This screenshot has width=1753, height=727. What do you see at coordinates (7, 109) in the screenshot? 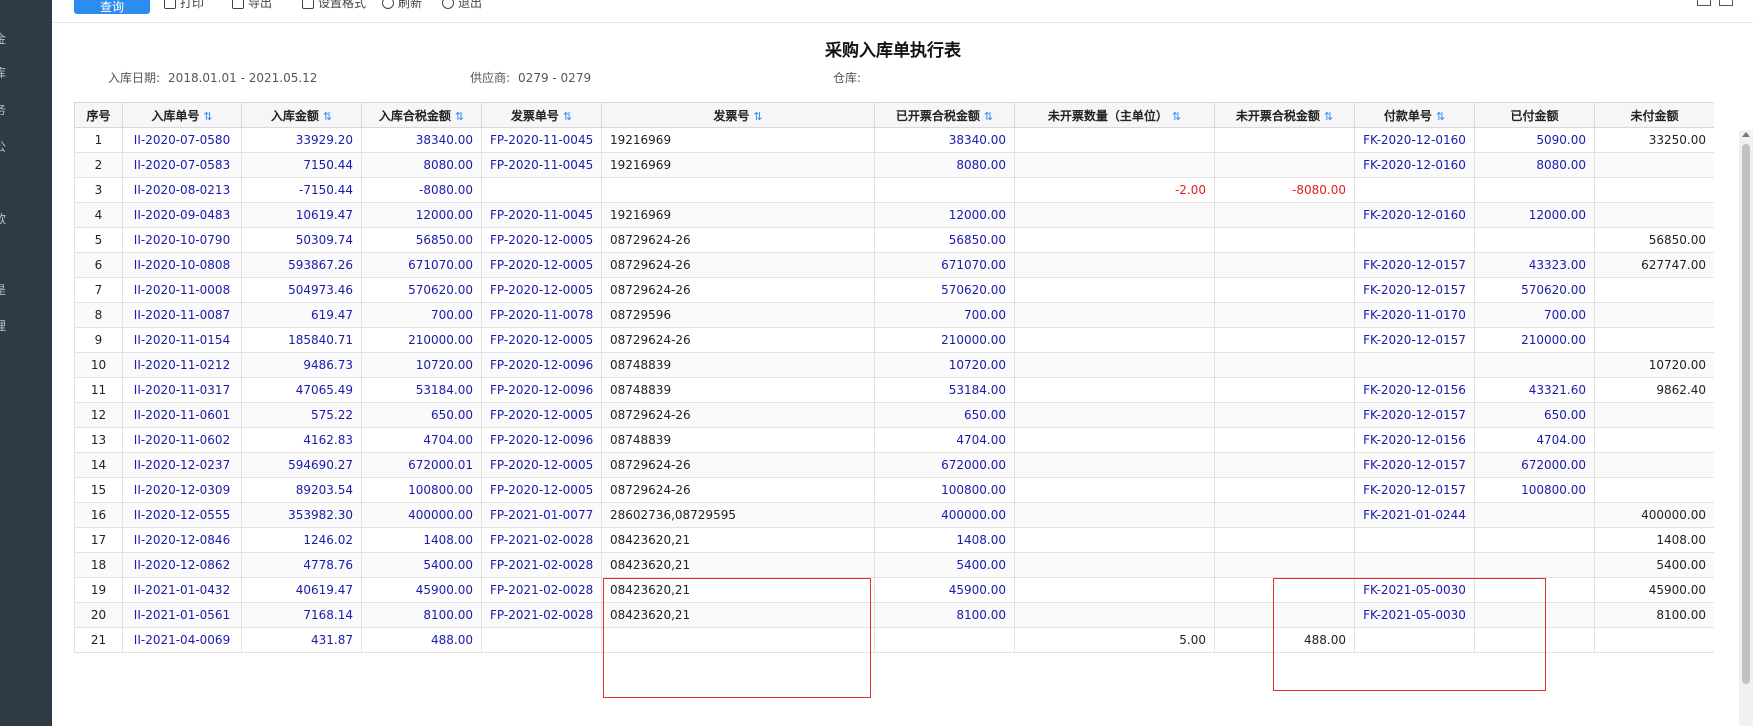
I see `sidebar-item: 务` at bounding box center [7, 109].